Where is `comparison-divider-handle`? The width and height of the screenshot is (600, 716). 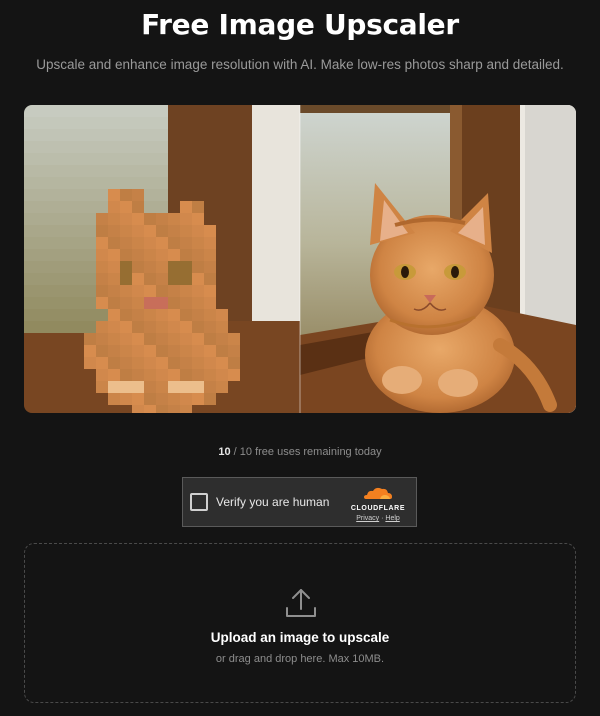 comparison-divider-handle is located at coordinates (300, 259).